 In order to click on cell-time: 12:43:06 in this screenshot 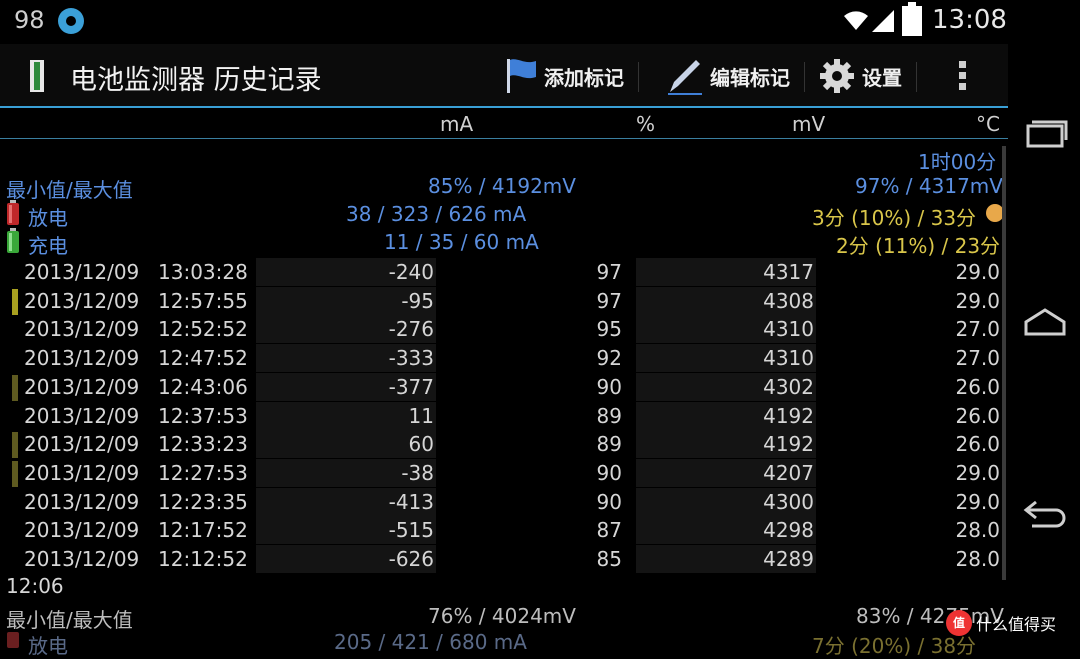, I will do `click(203, 386)`.